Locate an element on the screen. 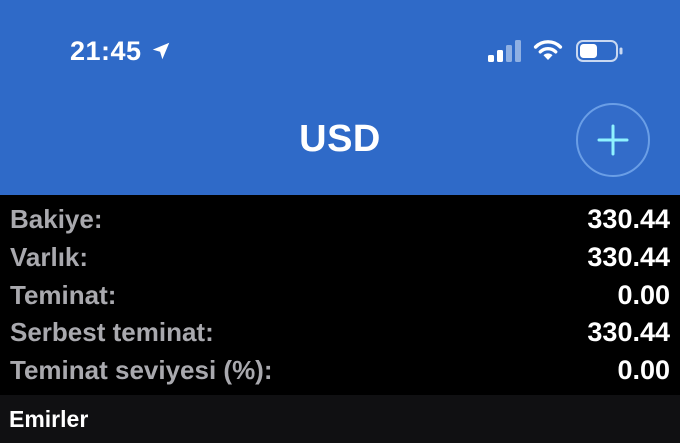  free-margin-label: Serbest teminat: is located at coordinates (112, 331).